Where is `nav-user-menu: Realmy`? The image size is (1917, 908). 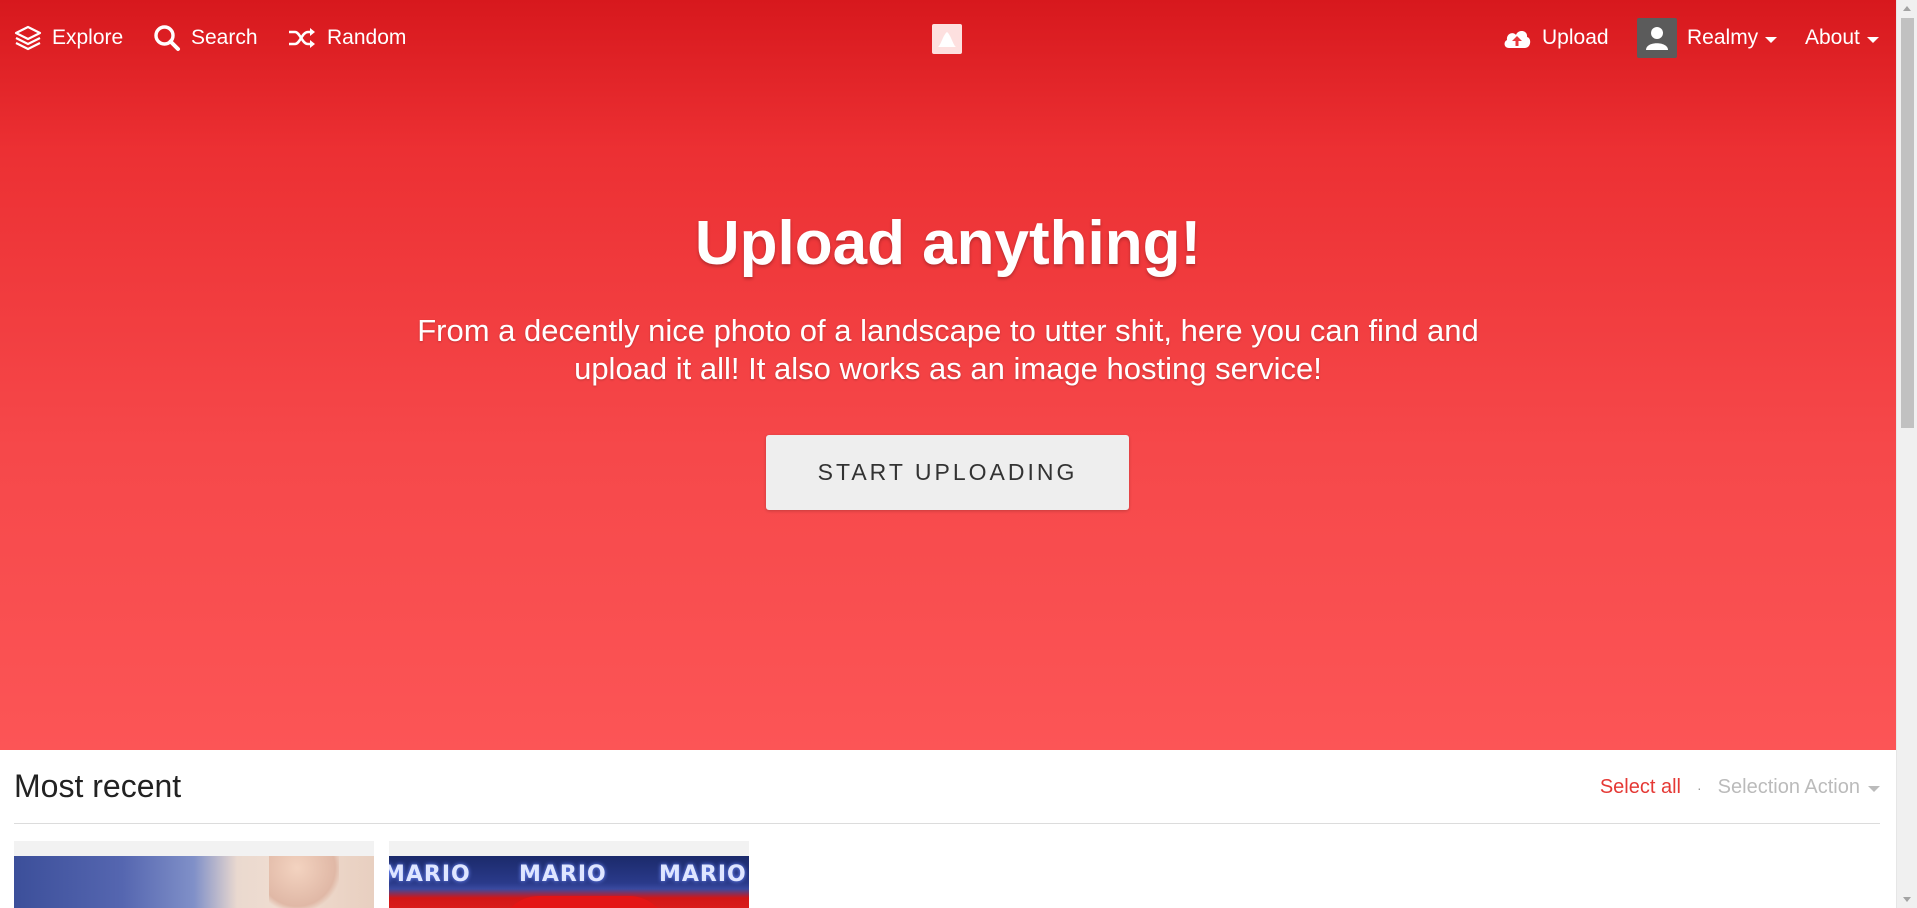 nav-user-menu: Realmy is located at coordinates (1707, 38).